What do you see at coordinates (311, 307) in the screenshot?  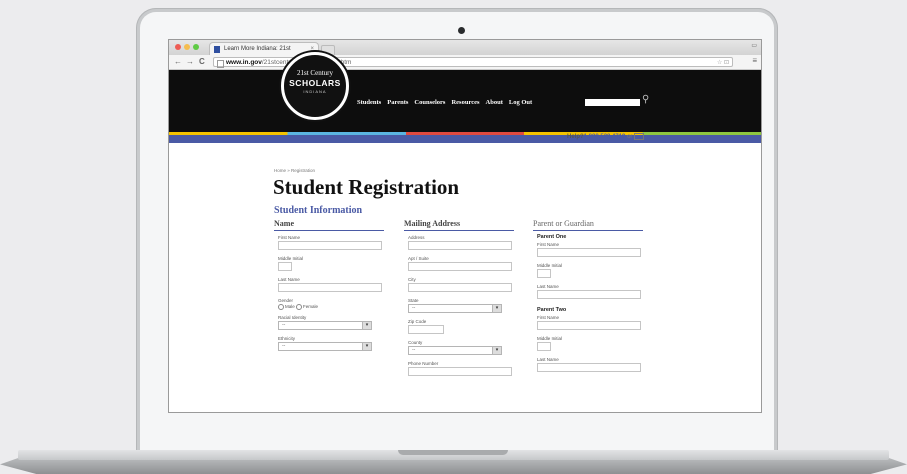 I see `female-label: Female` at bounding box center [311, 307].